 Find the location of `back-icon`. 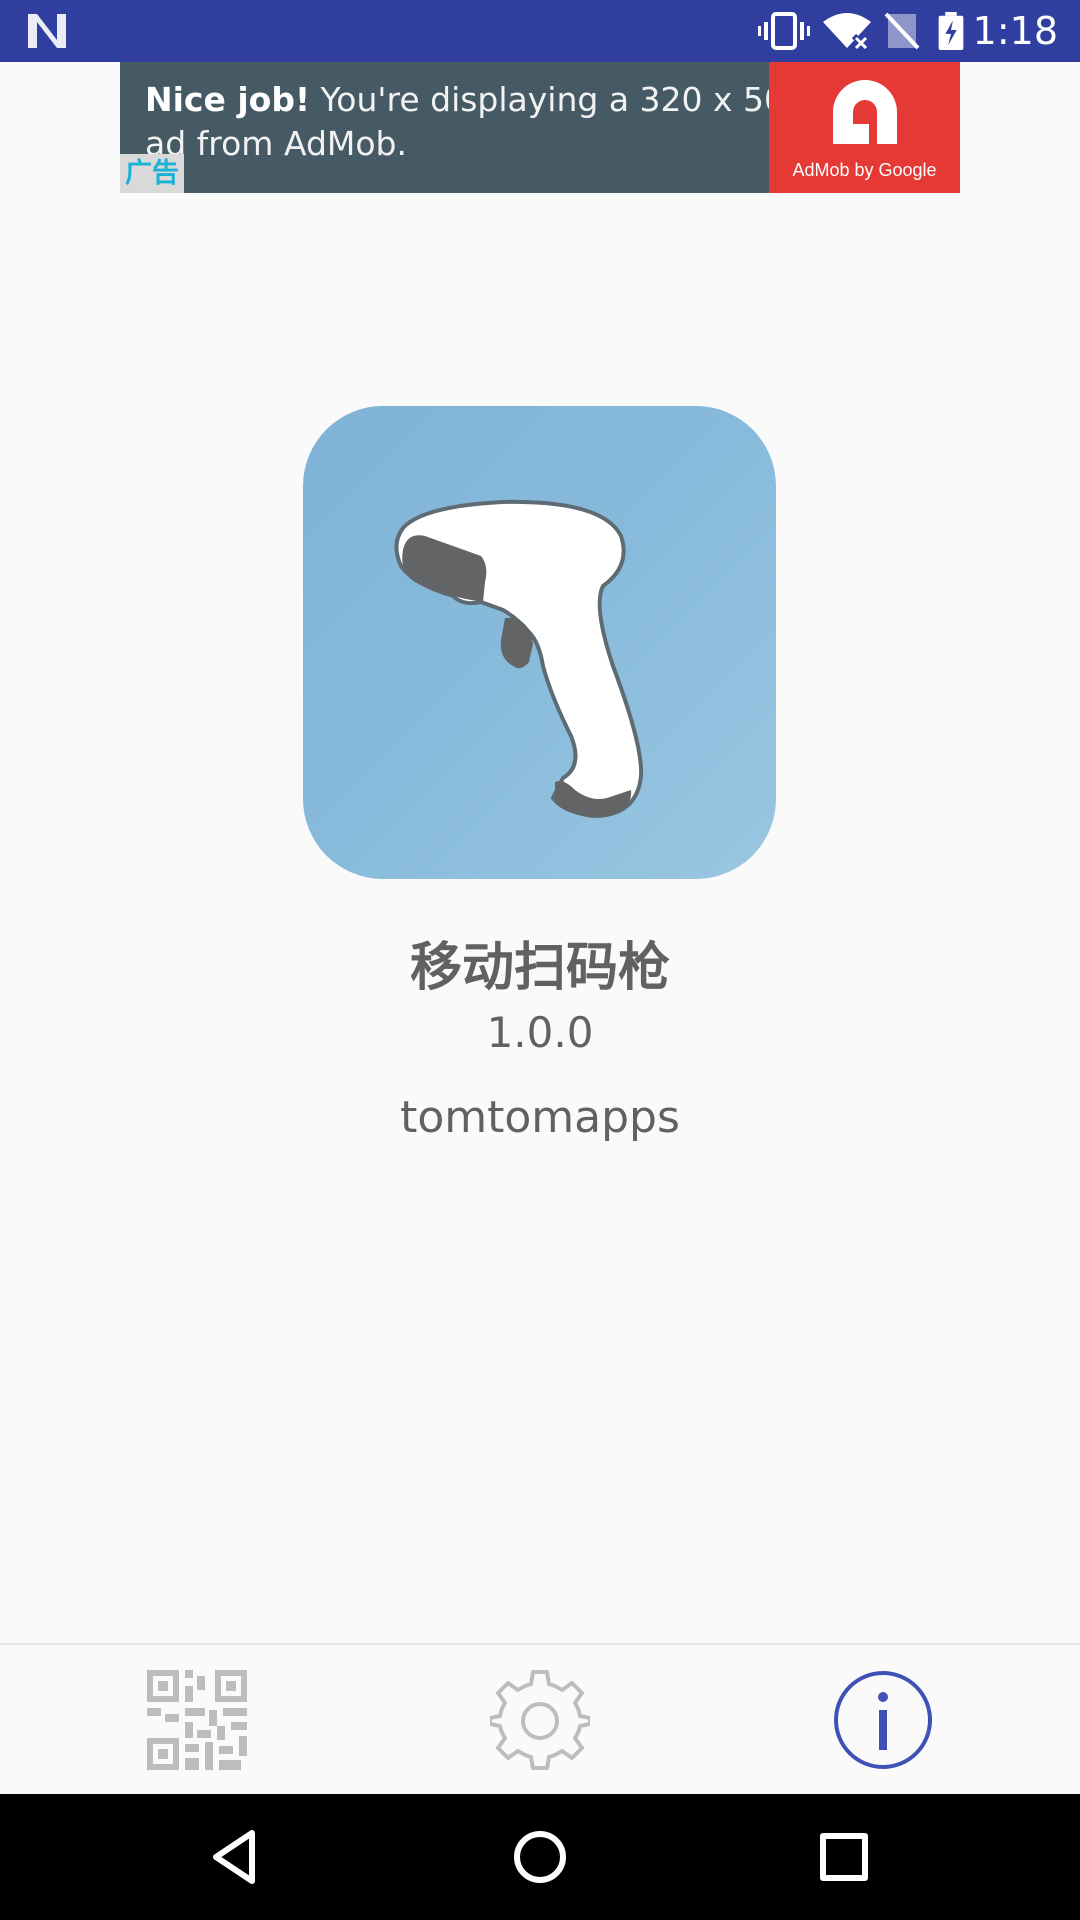

back-icon is located at coordinates (236, 1857).